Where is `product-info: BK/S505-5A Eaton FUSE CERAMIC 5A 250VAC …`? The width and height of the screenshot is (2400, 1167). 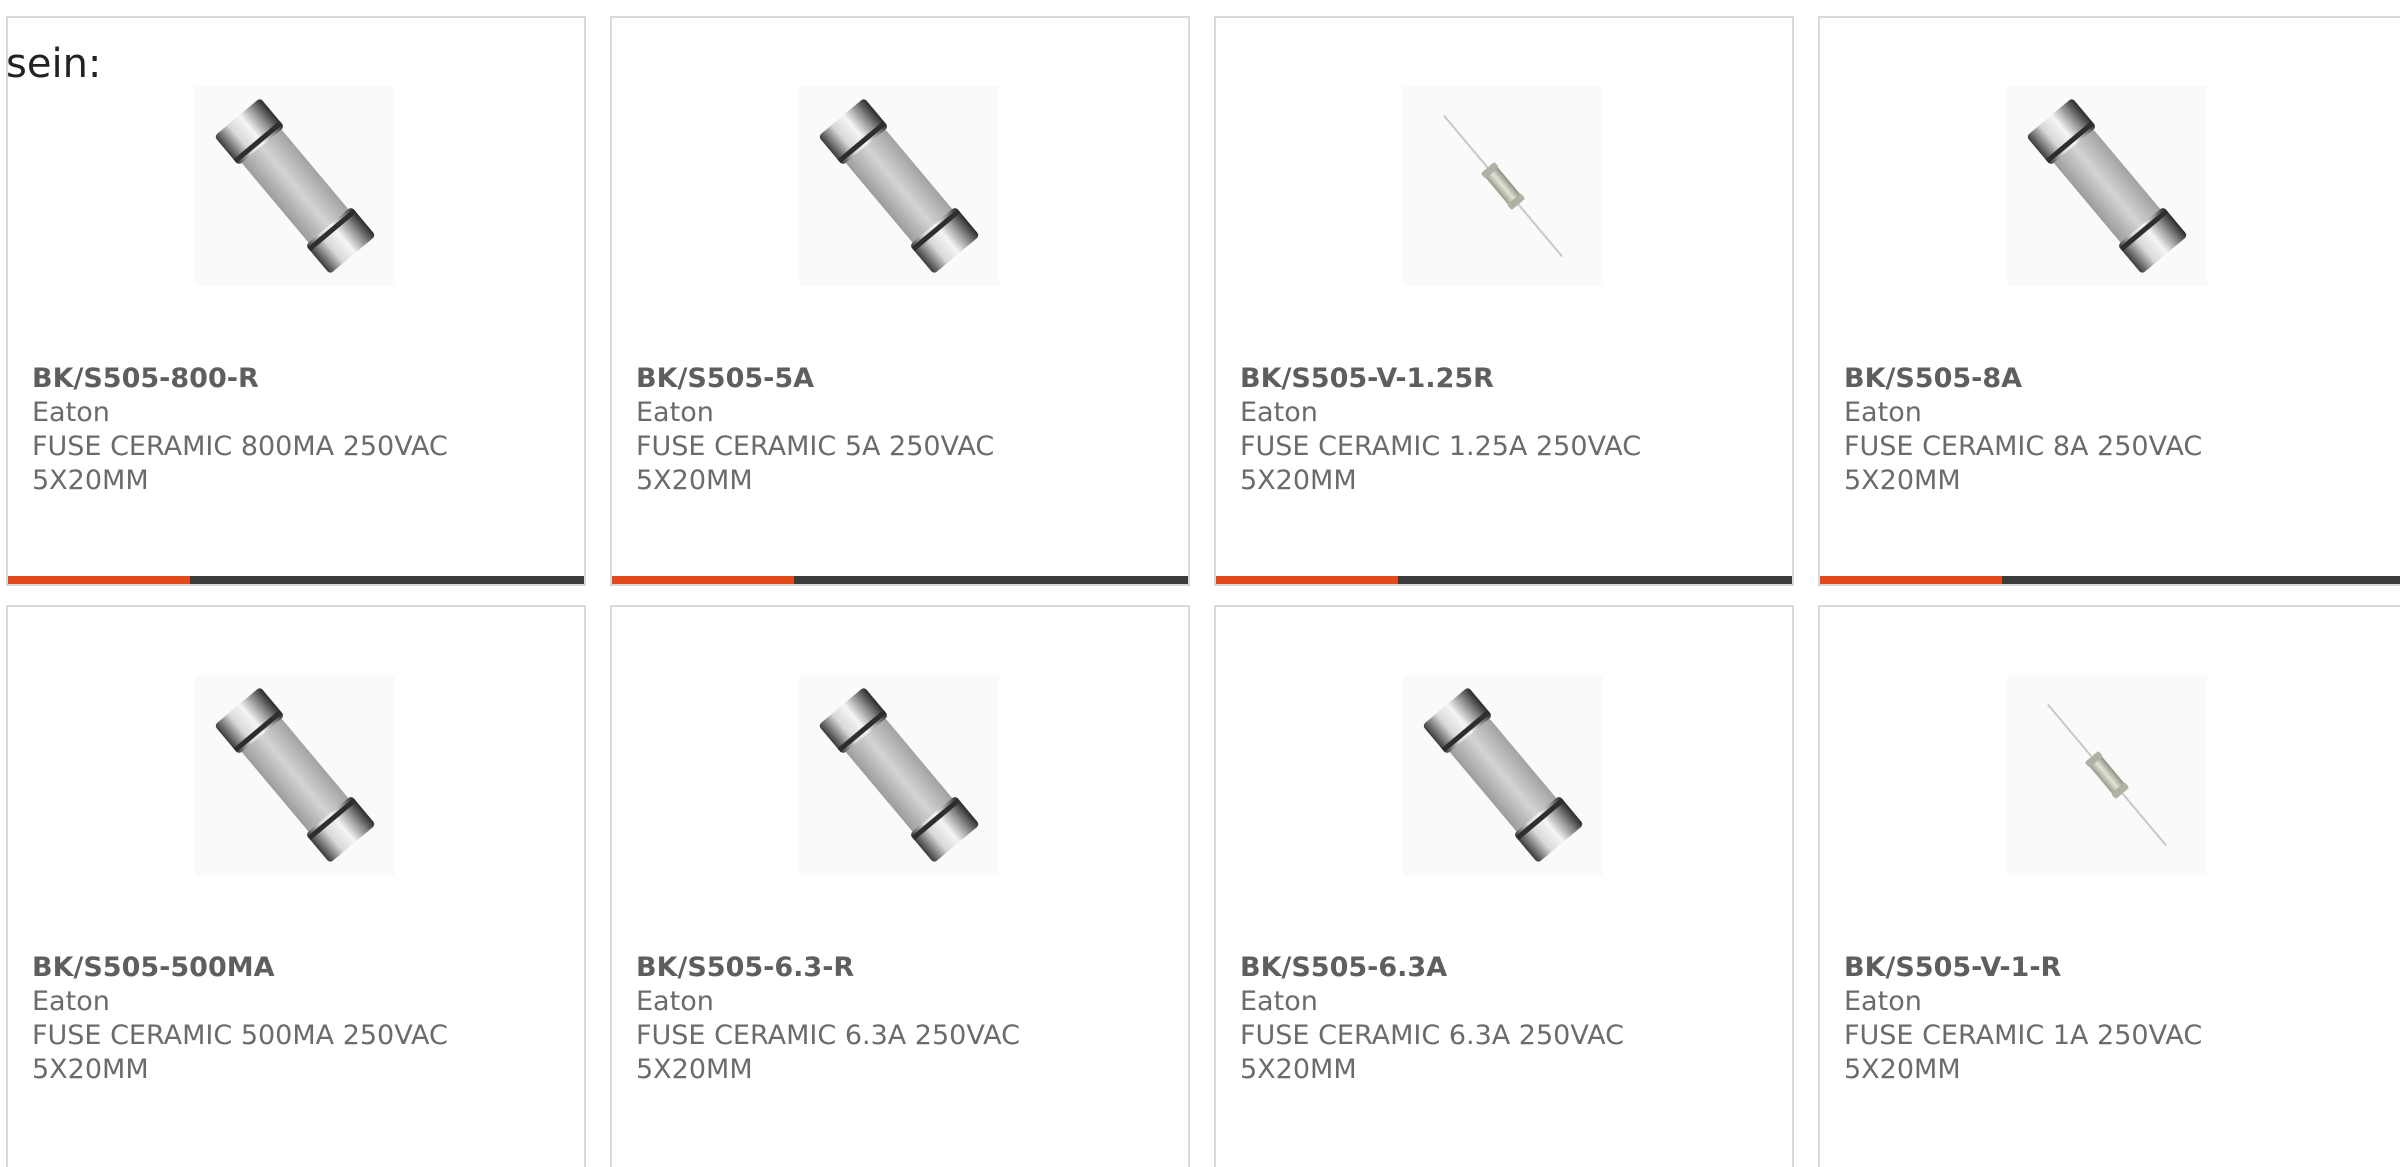 product-info: BK/S505-5A Eaton FUSE CERAMIC 5A 250VAC … is located at coordinates (902, 430).